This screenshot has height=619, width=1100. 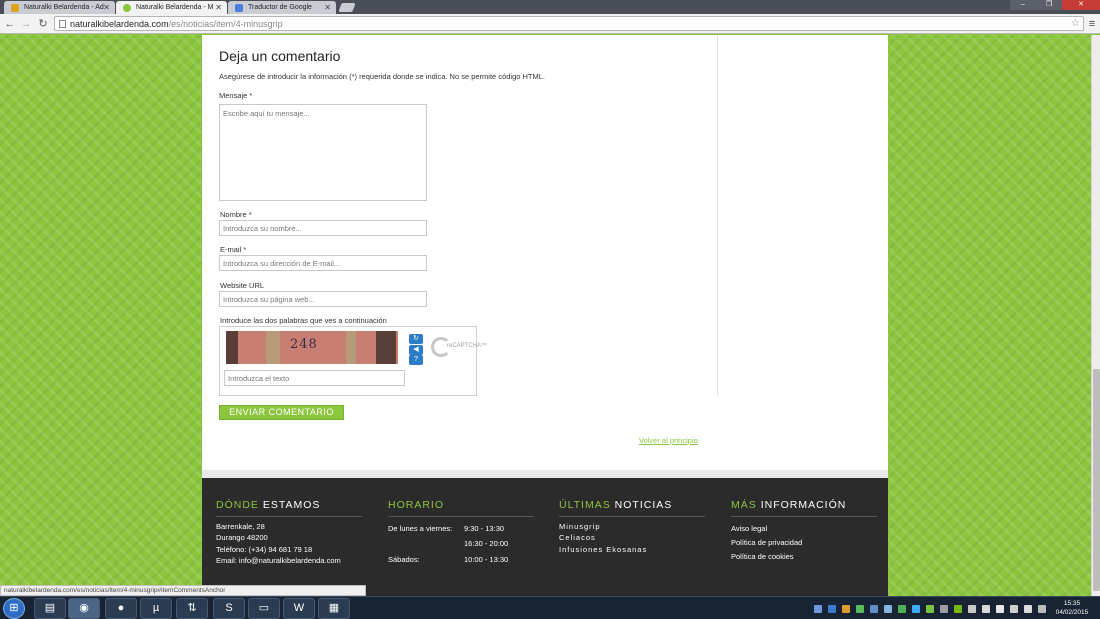 I want to click on browser-menu-icon: ≡, so click(x=1092, y=24).